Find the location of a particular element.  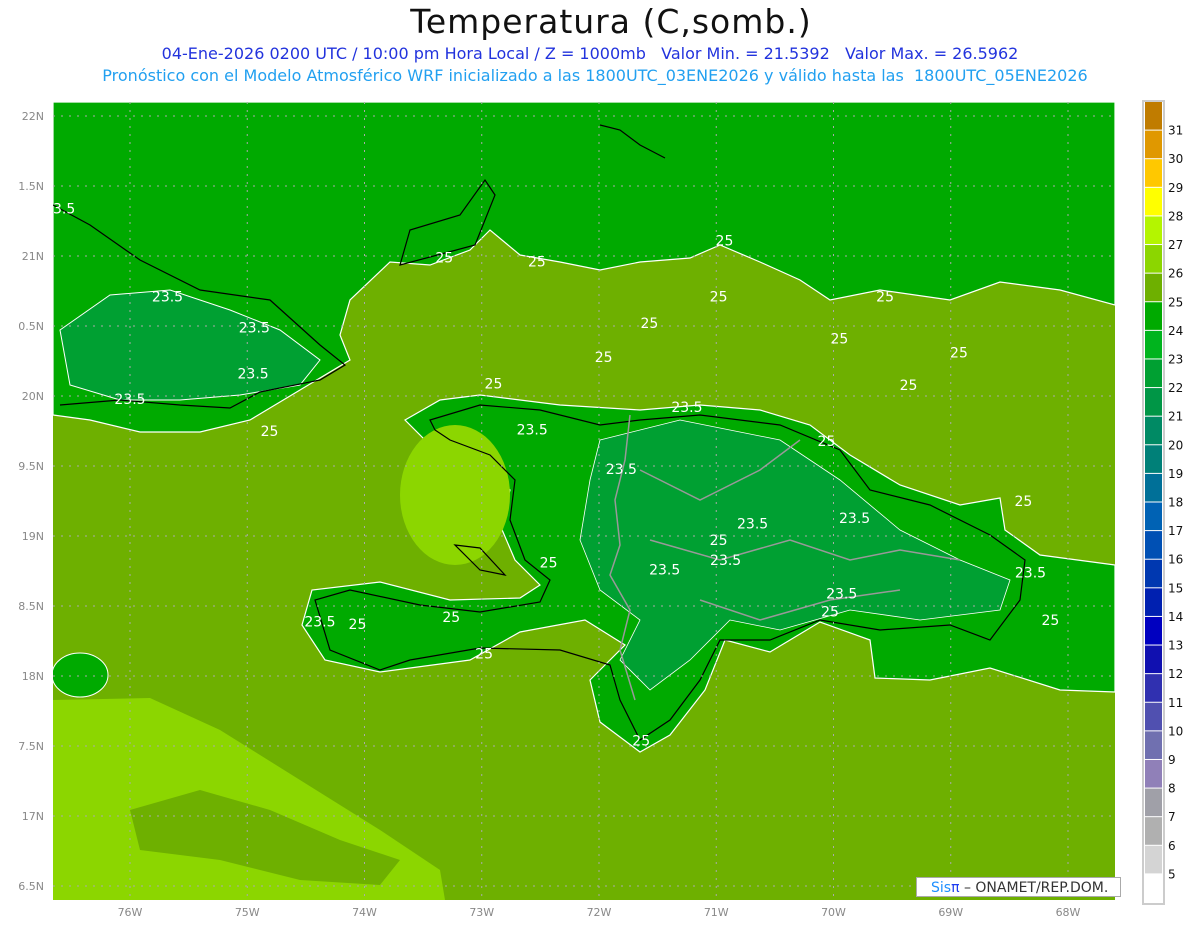

colorbar-label: 11 is located at coordinates (1175, 703).